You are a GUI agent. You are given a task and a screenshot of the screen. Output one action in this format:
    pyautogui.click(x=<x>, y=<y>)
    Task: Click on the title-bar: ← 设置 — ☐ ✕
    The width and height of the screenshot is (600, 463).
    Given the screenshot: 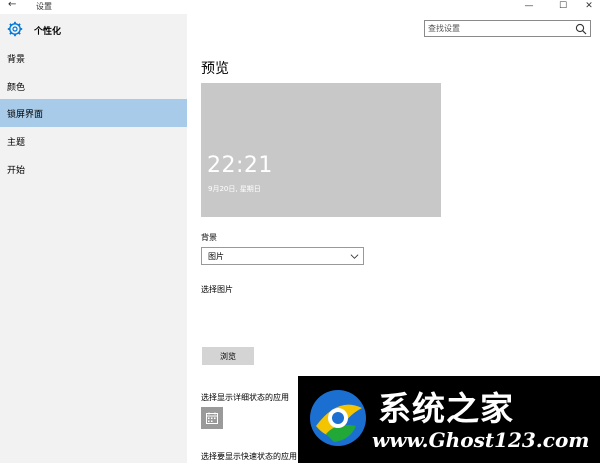 What is the action you would take?
    pyautogui.click(x=300, y=7)
    